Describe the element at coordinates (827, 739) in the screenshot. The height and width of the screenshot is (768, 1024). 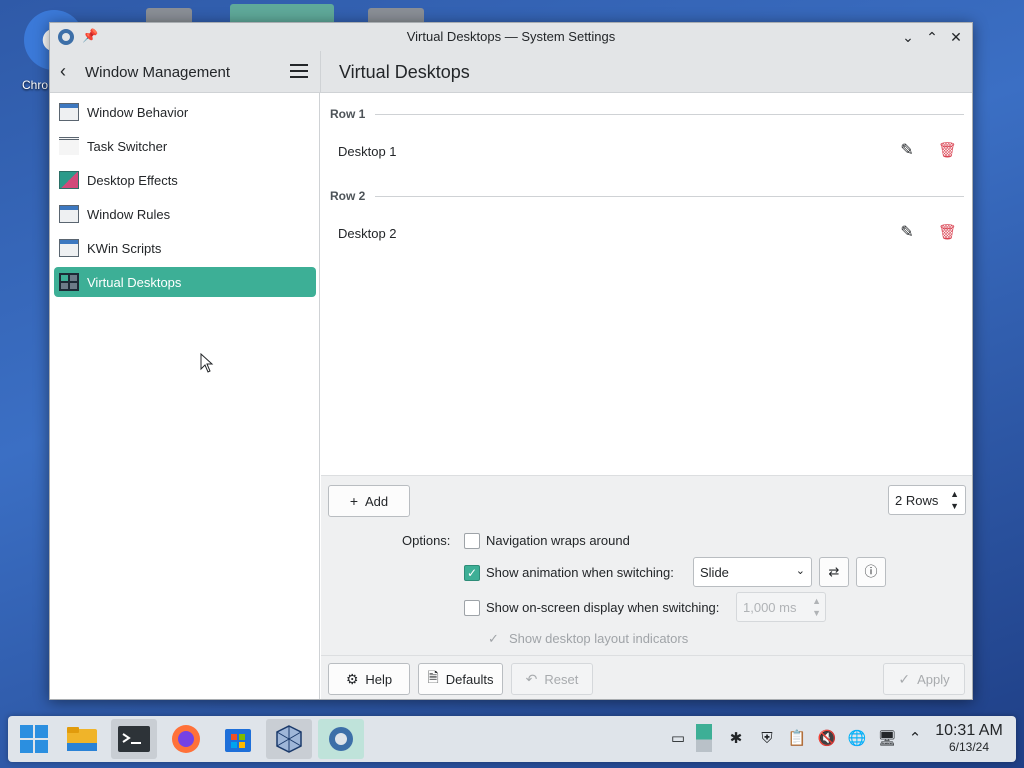
I see `volume-muted-icon: 🔇` at that location.